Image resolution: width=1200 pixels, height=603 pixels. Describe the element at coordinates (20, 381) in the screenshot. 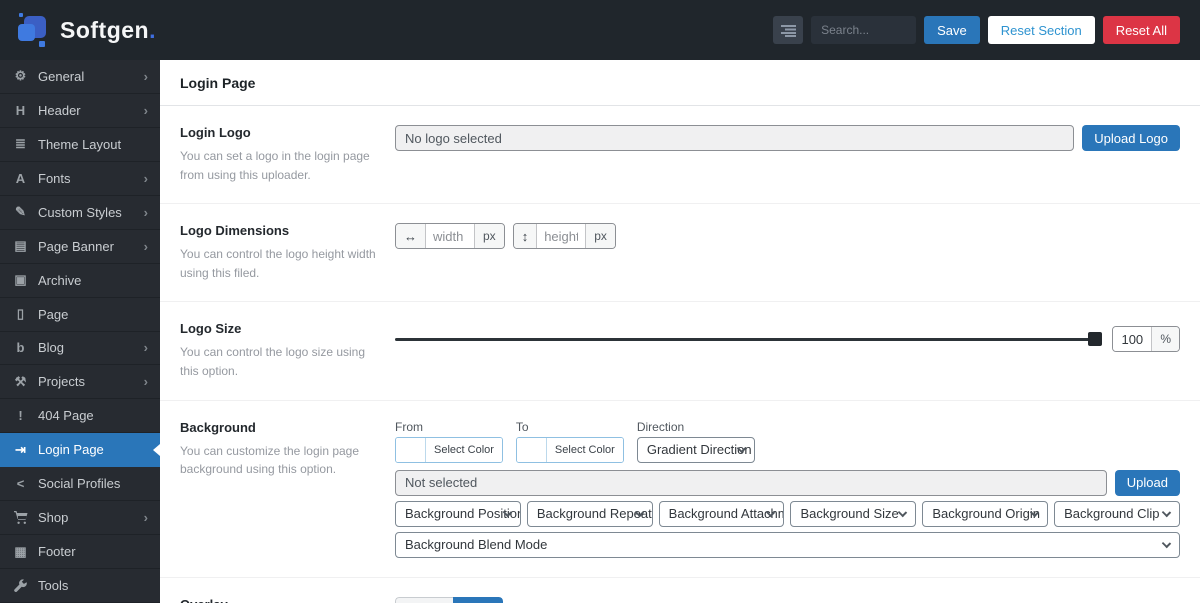

I see `tools-icon: ⚒` at that location.